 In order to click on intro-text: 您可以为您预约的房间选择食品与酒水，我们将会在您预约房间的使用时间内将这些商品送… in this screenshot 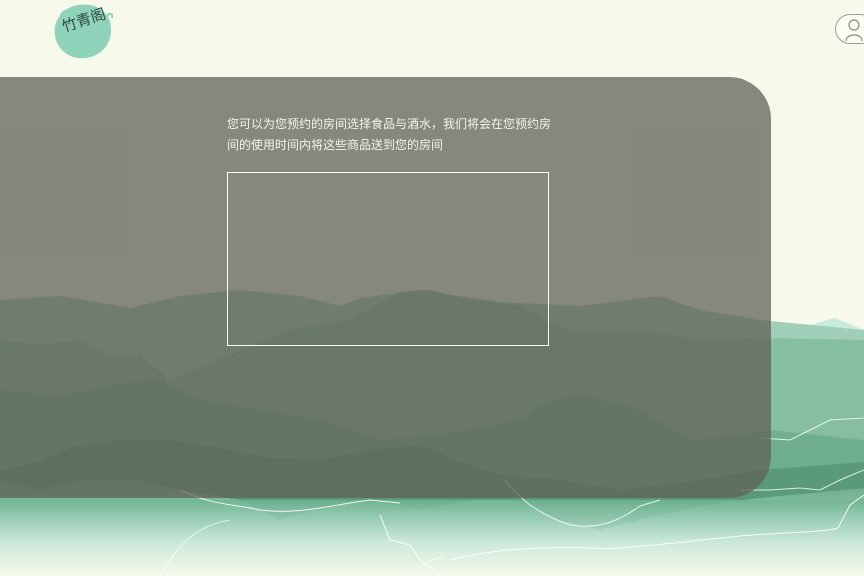, I will do `click(389, 134)`.